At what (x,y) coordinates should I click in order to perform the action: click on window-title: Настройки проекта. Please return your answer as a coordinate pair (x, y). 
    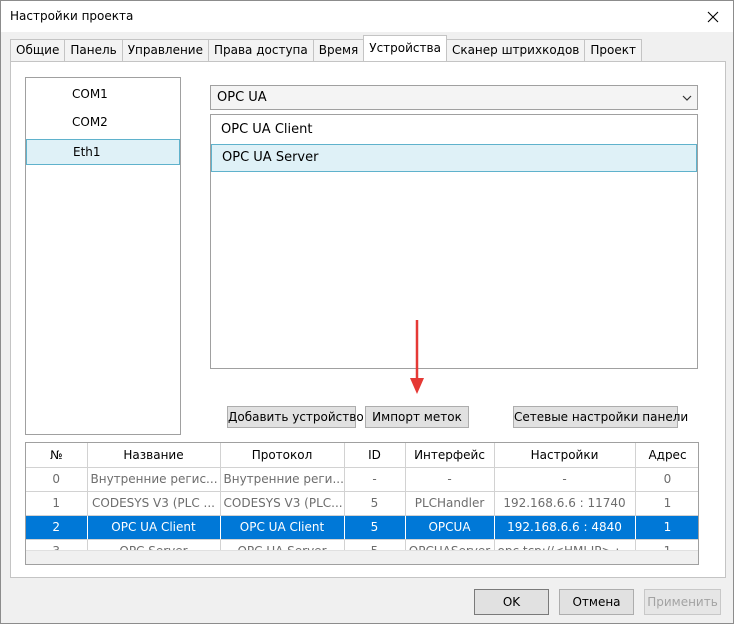
    Looking at the image, I should click on (72, 16).